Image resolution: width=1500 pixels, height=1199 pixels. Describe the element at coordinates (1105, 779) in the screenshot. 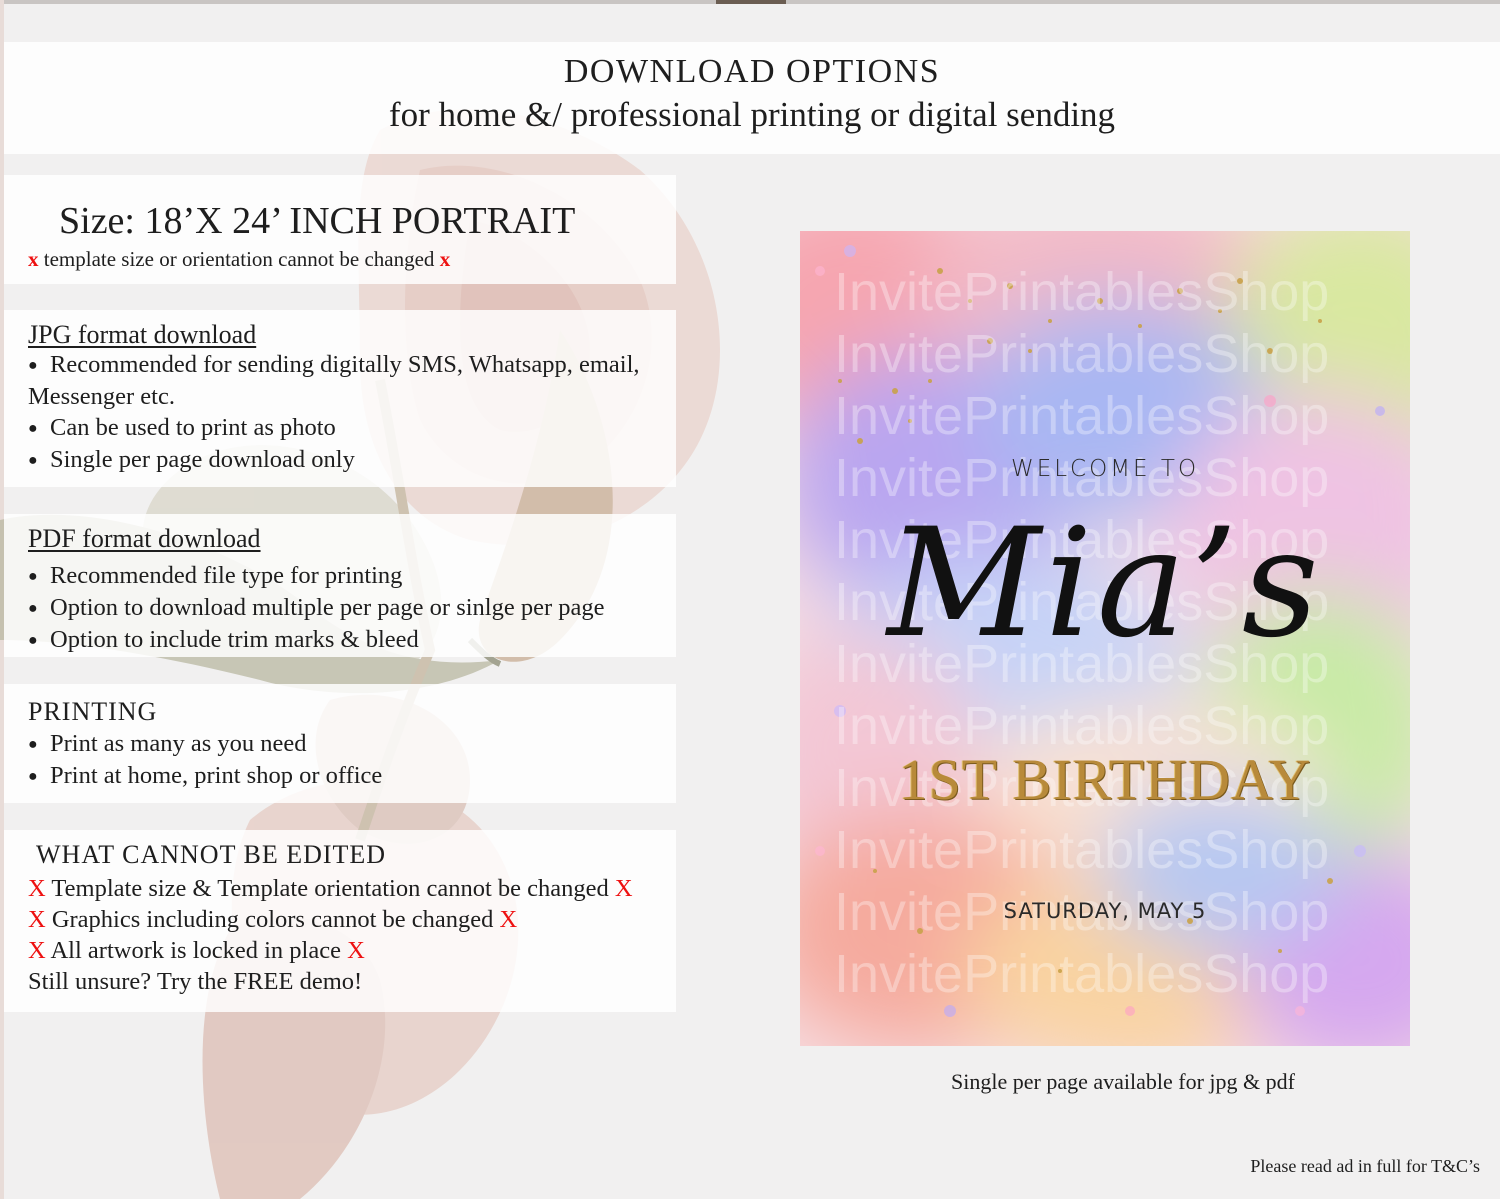

I see `card-event: 1ST BIRTHDAY` at that location.